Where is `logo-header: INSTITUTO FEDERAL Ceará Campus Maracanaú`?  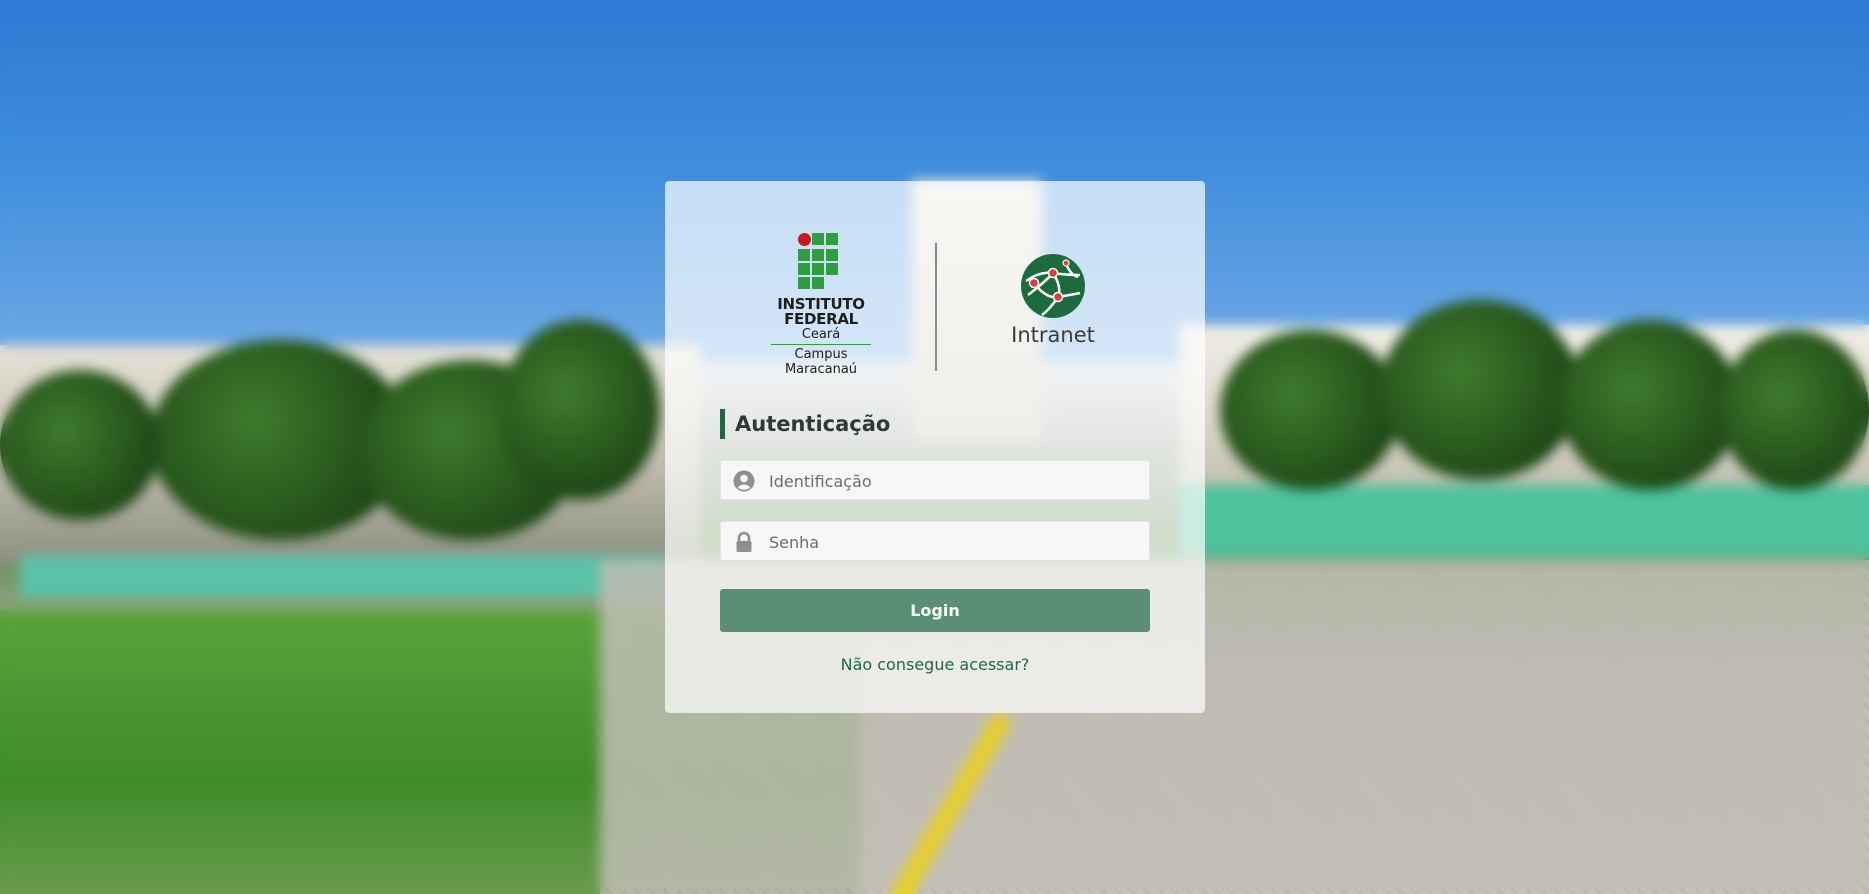
logo-header: INSTITUTO FEDERAL Ceará Campus Maracanaú is located at coordinates (935, 281).